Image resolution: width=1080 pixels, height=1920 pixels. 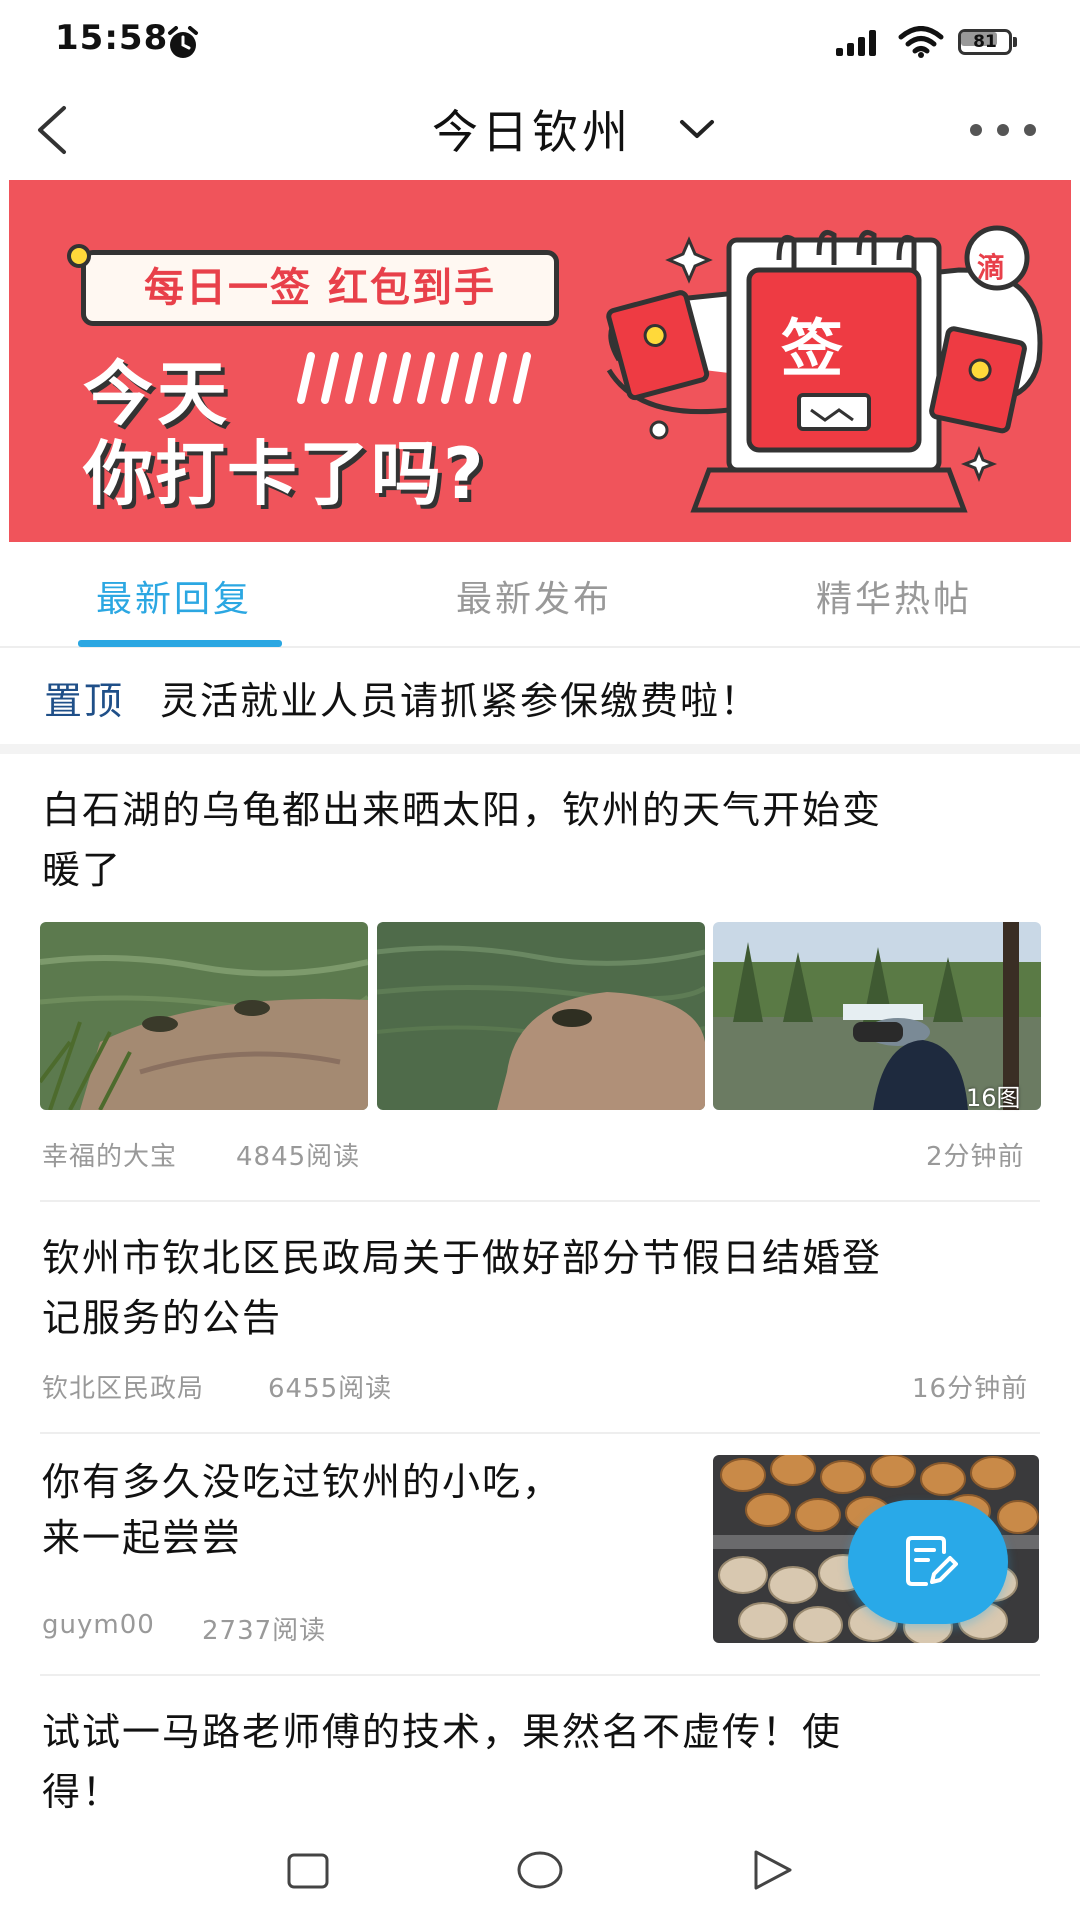 What do you see at coordinates (112, 38) in the screenshot?
I see `status-time: 15:58` at bounding box center [112, 38].